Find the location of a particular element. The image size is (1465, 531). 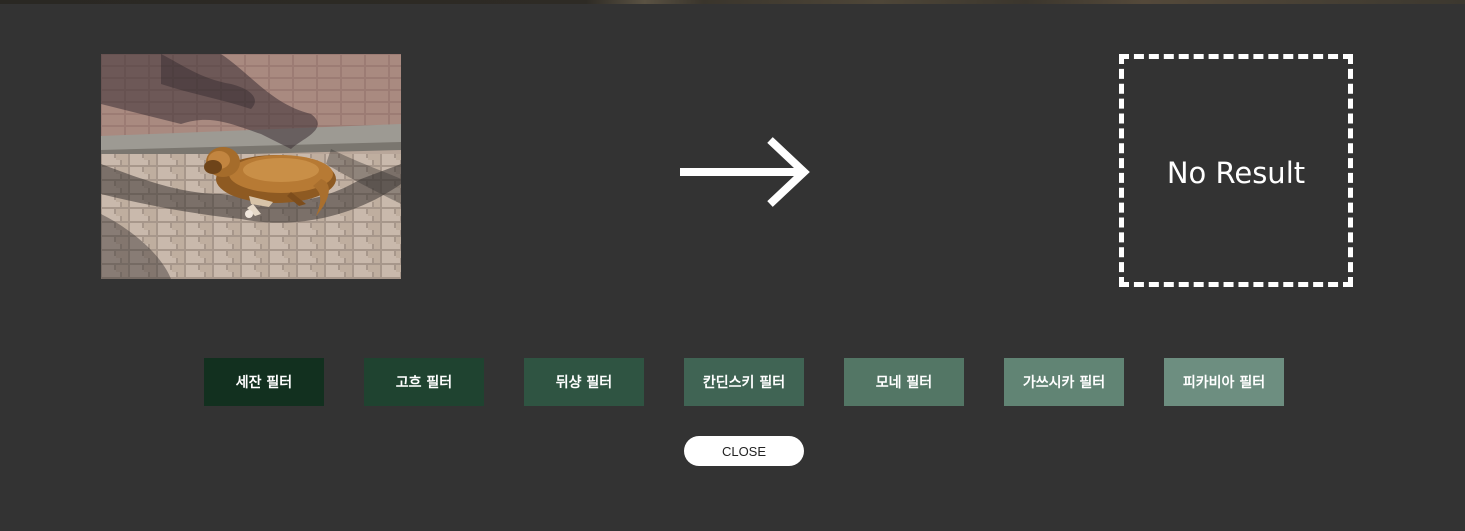

dog-photo-image is located at coordinates (251, 166).